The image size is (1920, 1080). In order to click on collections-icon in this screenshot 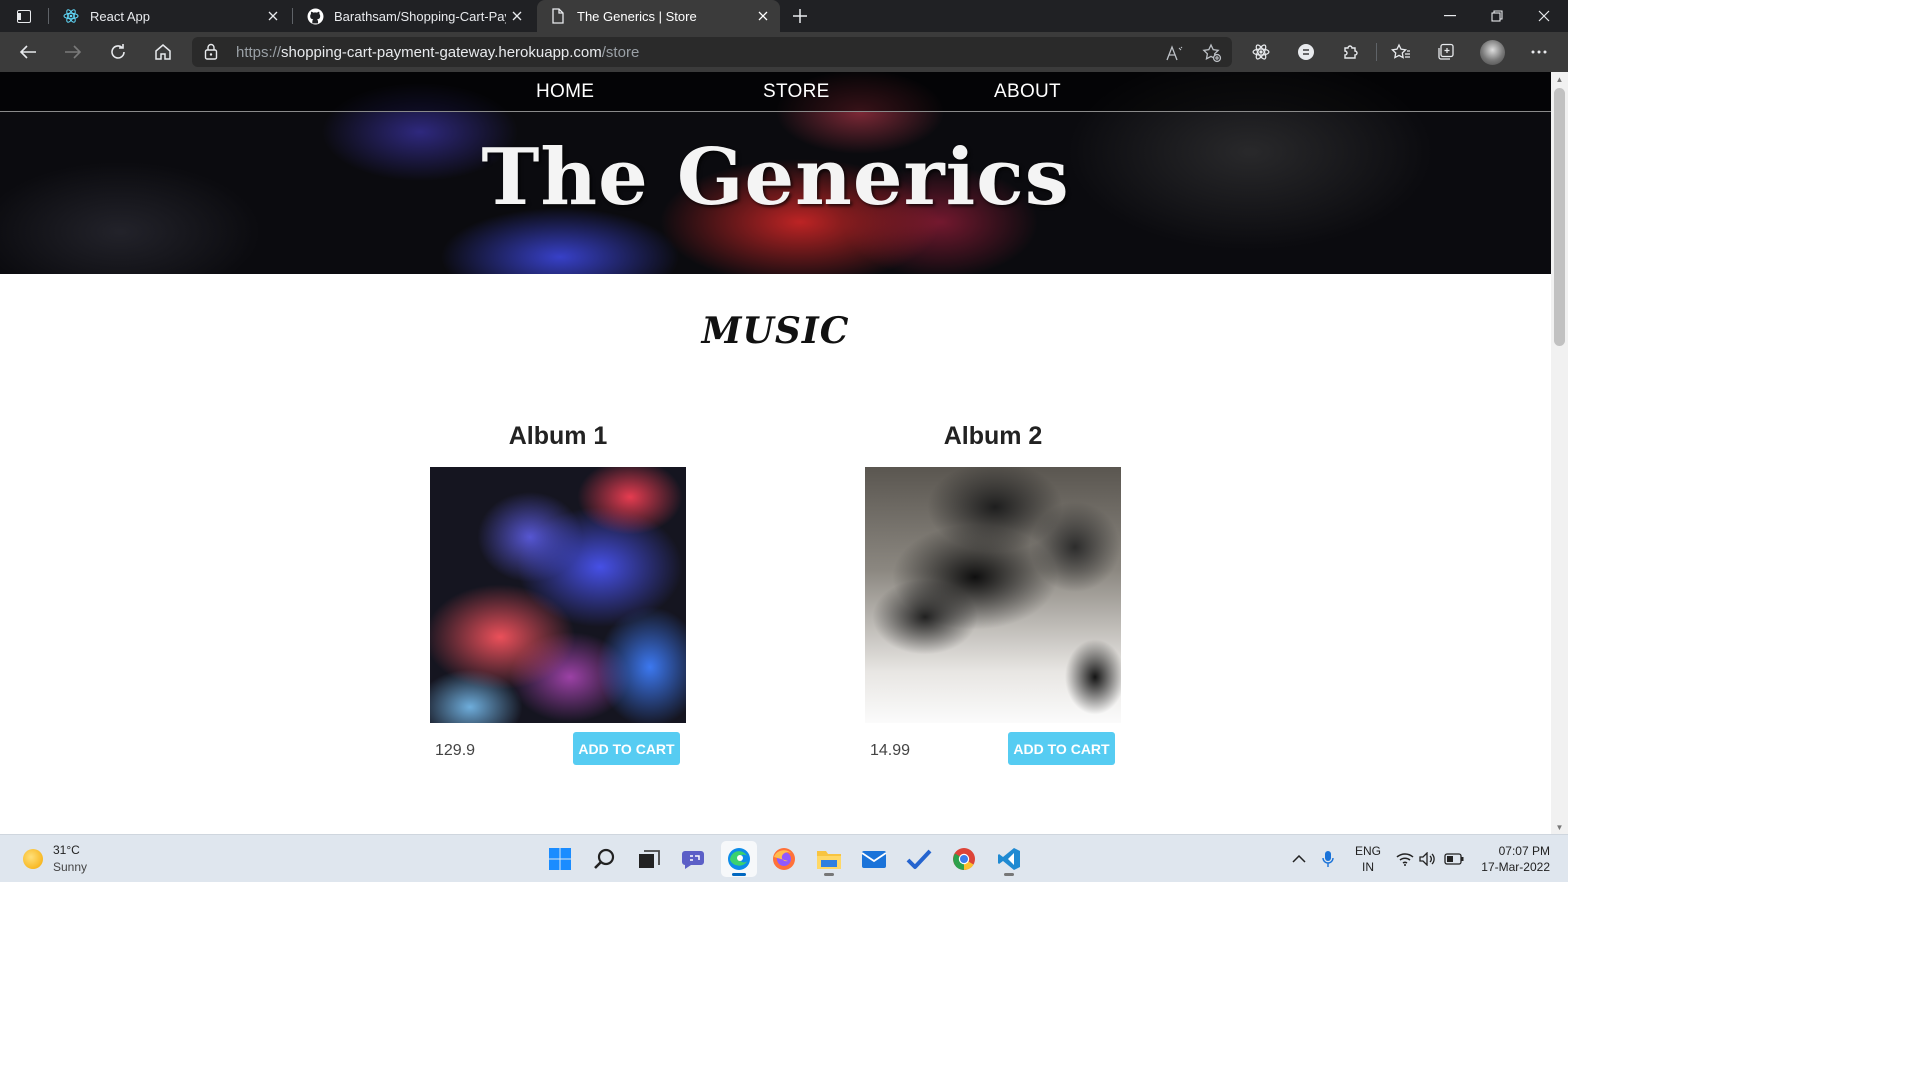, I will do `click(1446, 52)`.